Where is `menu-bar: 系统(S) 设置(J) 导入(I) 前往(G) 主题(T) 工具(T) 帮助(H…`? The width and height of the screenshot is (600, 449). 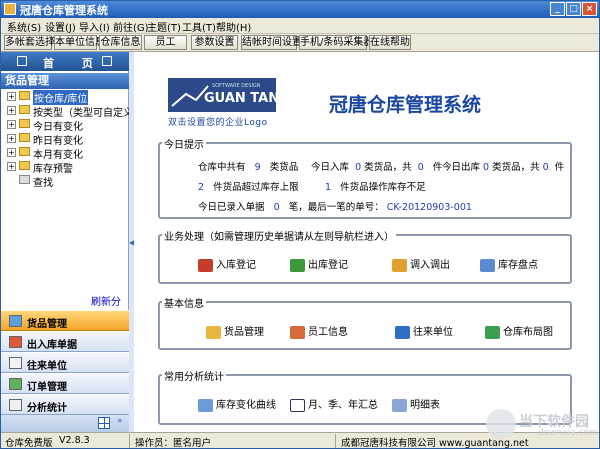 menu-bar: 系统(S) 设置(J) 导入(I) 前往(G) 主题(T) 工具(T) 帮助(H… is located at coordinates (300, 26).